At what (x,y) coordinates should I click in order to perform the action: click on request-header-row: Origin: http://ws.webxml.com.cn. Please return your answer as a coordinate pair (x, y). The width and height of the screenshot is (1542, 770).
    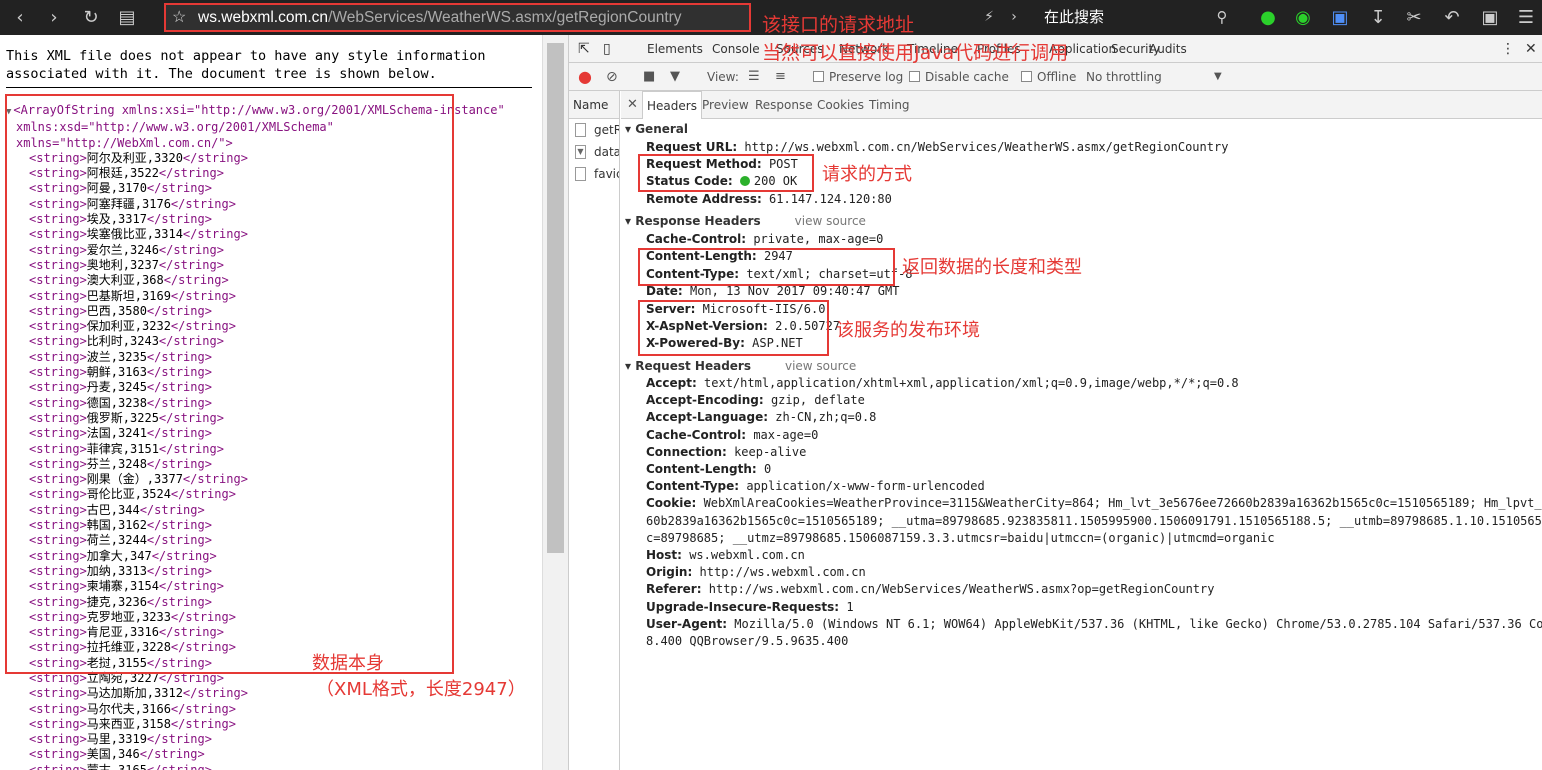
    Looking at the image, I should click on (756, 572).